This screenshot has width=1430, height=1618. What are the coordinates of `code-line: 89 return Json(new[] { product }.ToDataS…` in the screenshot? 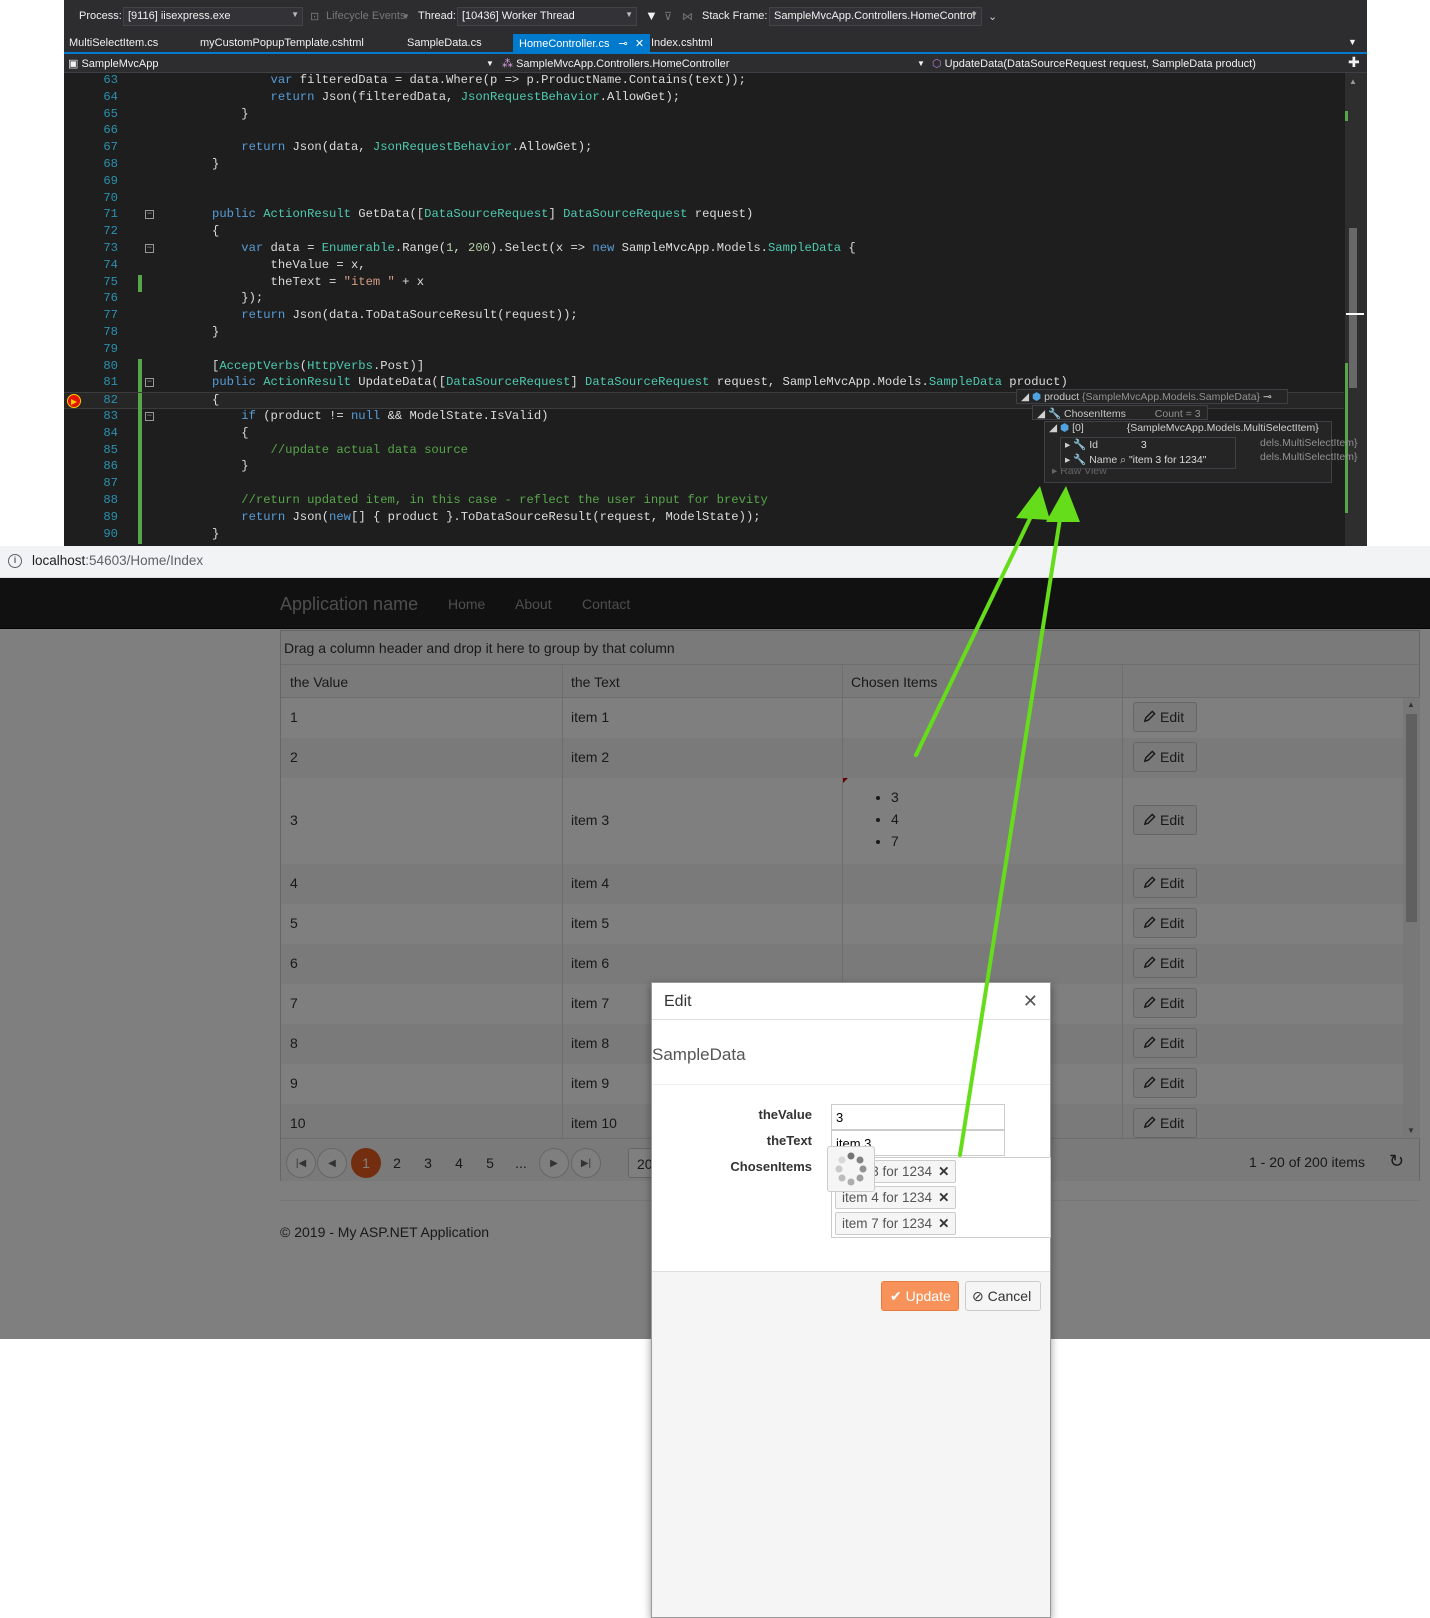 It's located at (704, 518).